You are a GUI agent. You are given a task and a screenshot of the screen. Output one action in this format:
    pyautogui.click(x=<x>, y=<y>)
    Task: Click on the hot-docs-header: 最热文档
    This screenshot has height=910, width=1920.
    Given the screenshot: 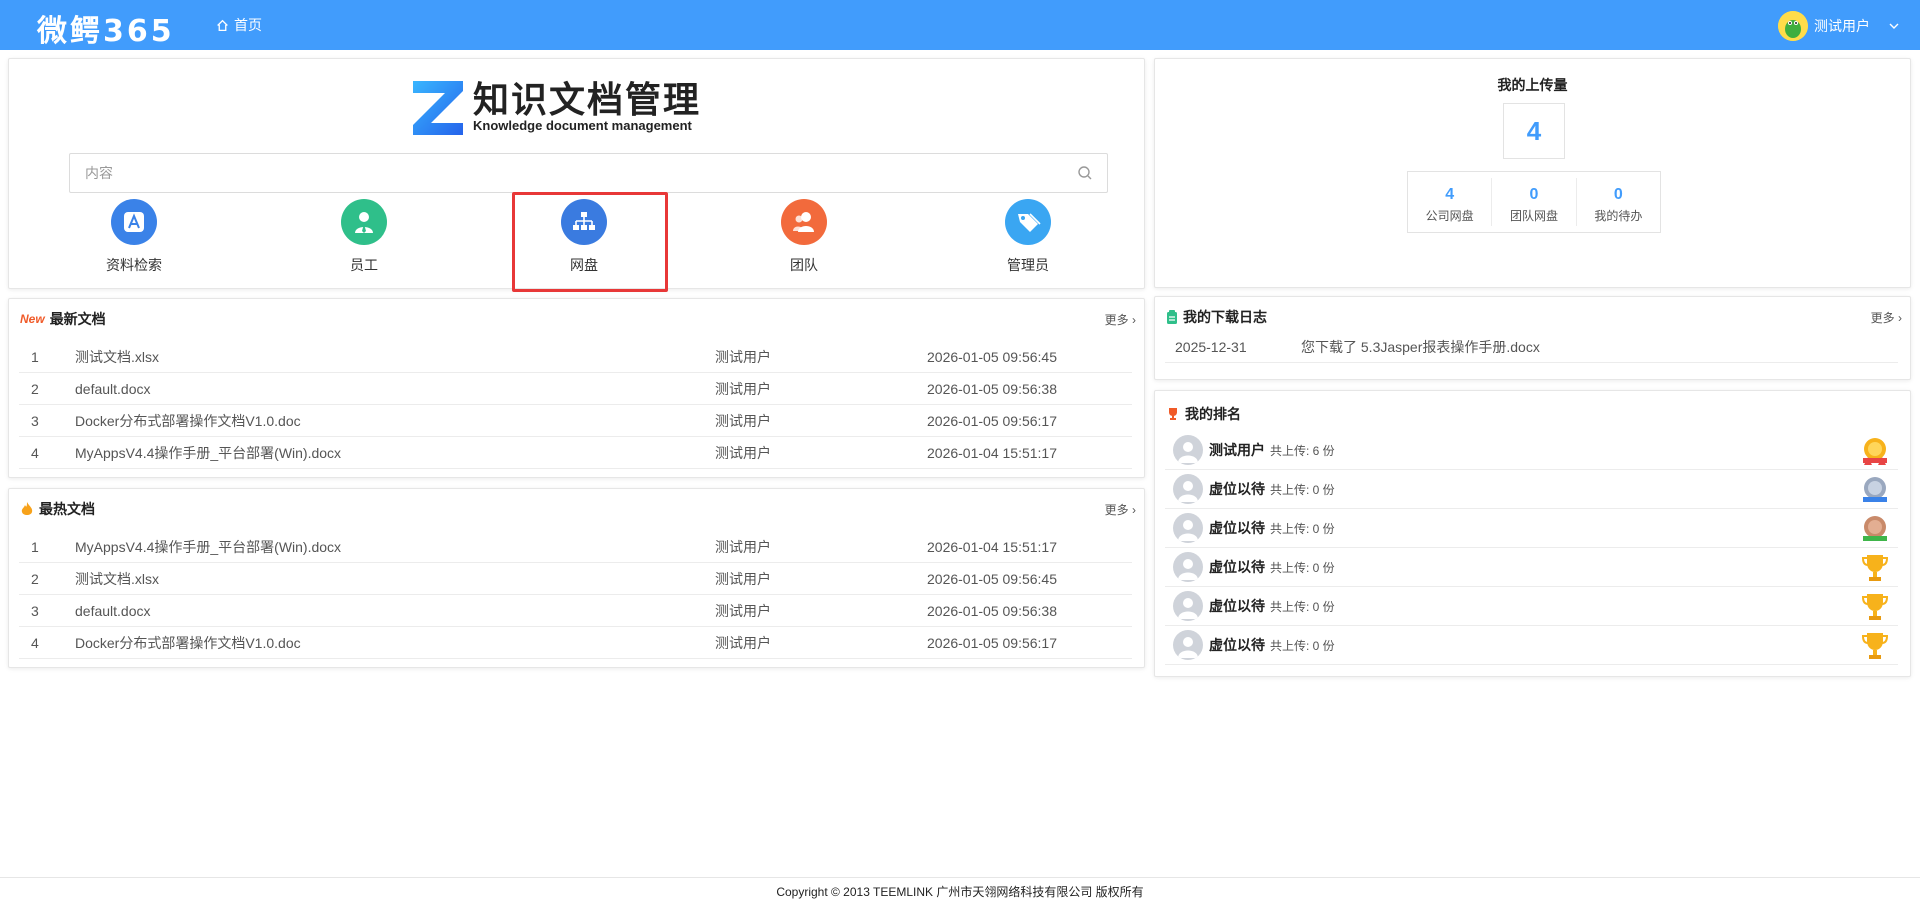 What is the action you would take?
    pyautogui.click(x=57, y=509)
    